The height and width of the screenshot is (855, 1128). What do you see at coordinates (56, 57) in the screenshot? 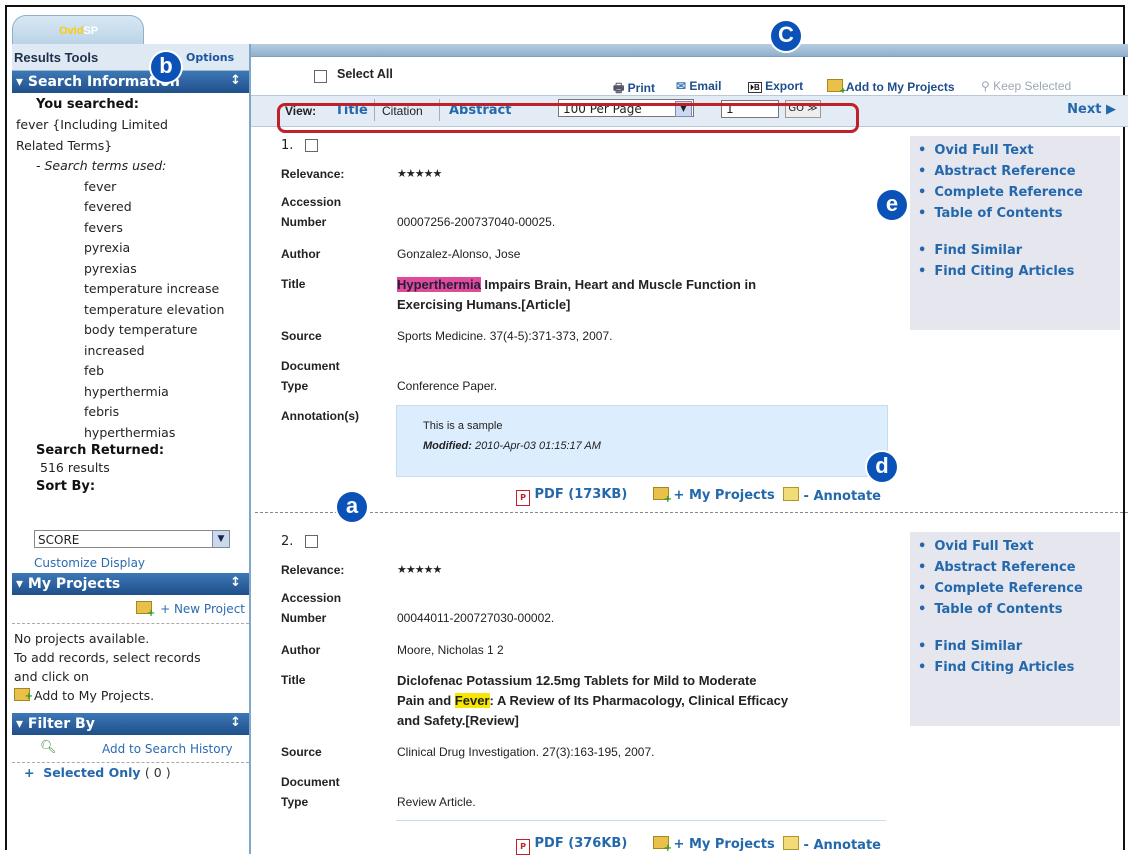
I see `results-tools-title: Results Tools` at bounding box center [56, 57].